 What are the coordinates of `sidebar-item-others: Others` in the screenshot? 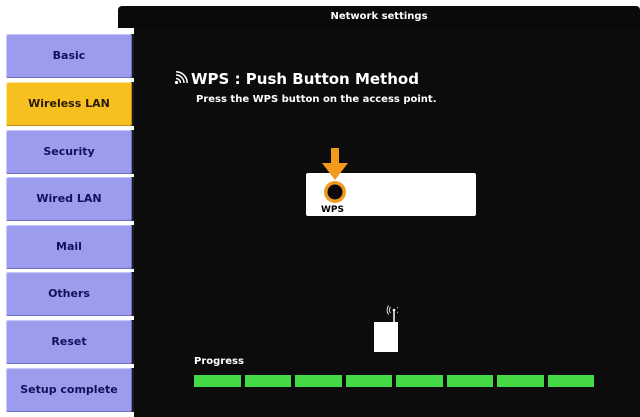 It's located at (69, 294).